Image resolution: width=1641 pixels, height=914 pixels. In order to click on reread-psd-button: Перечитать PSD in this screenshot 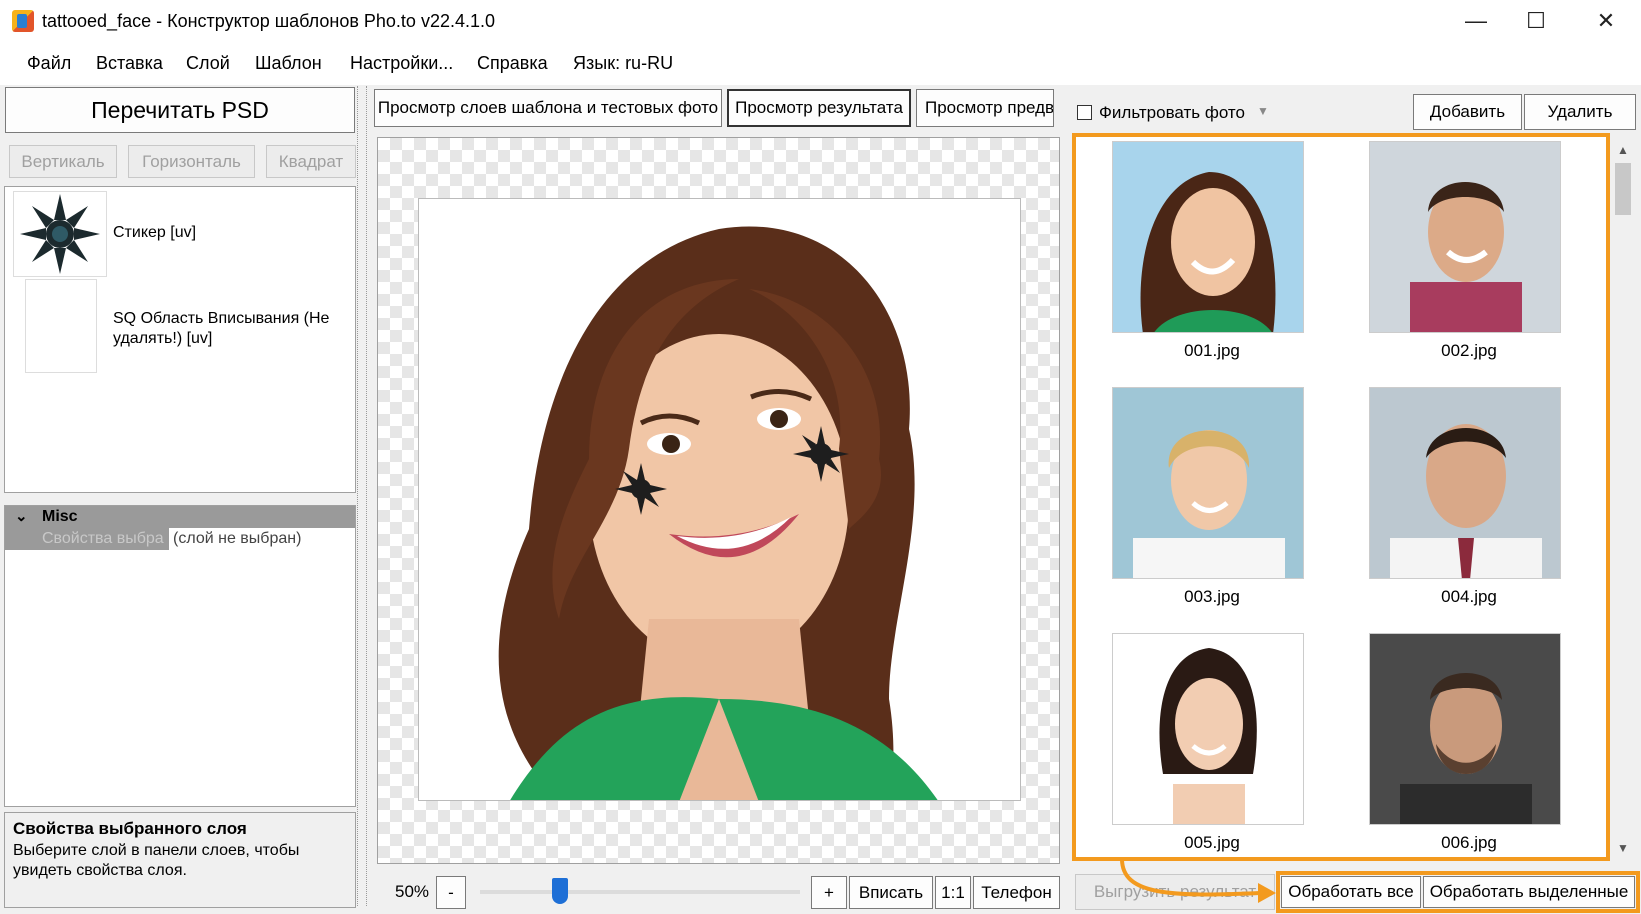, I will do `click(180, 110)`.